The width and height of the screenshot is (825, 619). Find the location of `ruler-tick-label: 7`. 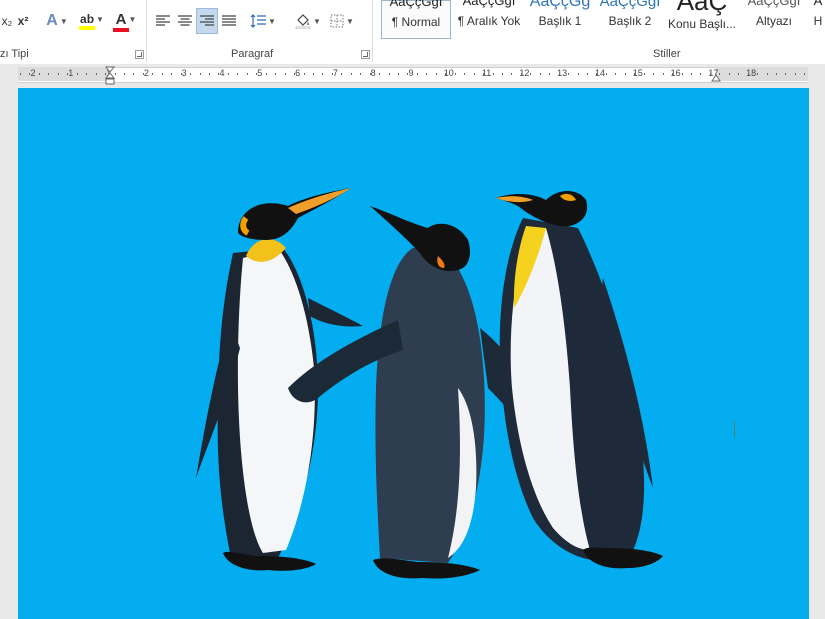

ruler-tick-label: 7 is located at coordinates (335, 73).